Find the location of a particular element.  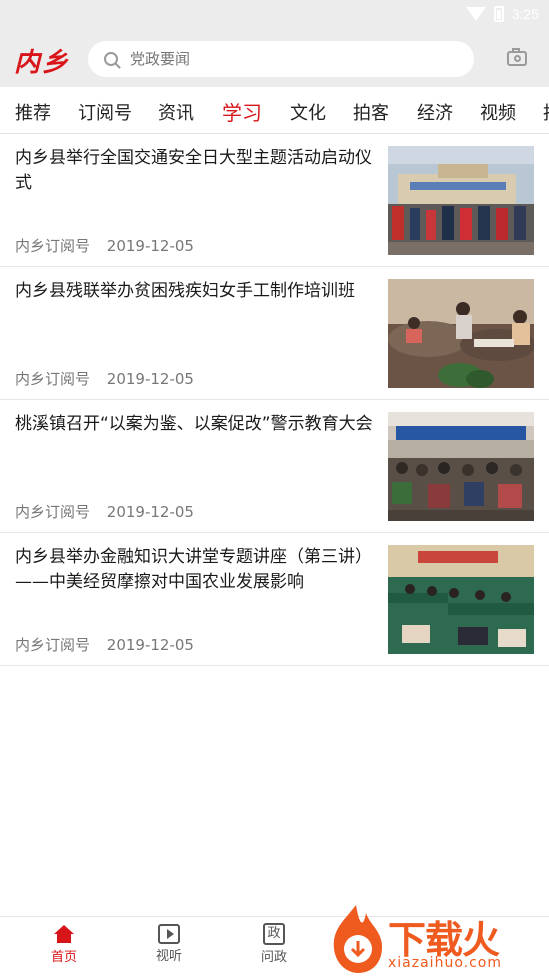

search-input is located at coordinates (280, 59).